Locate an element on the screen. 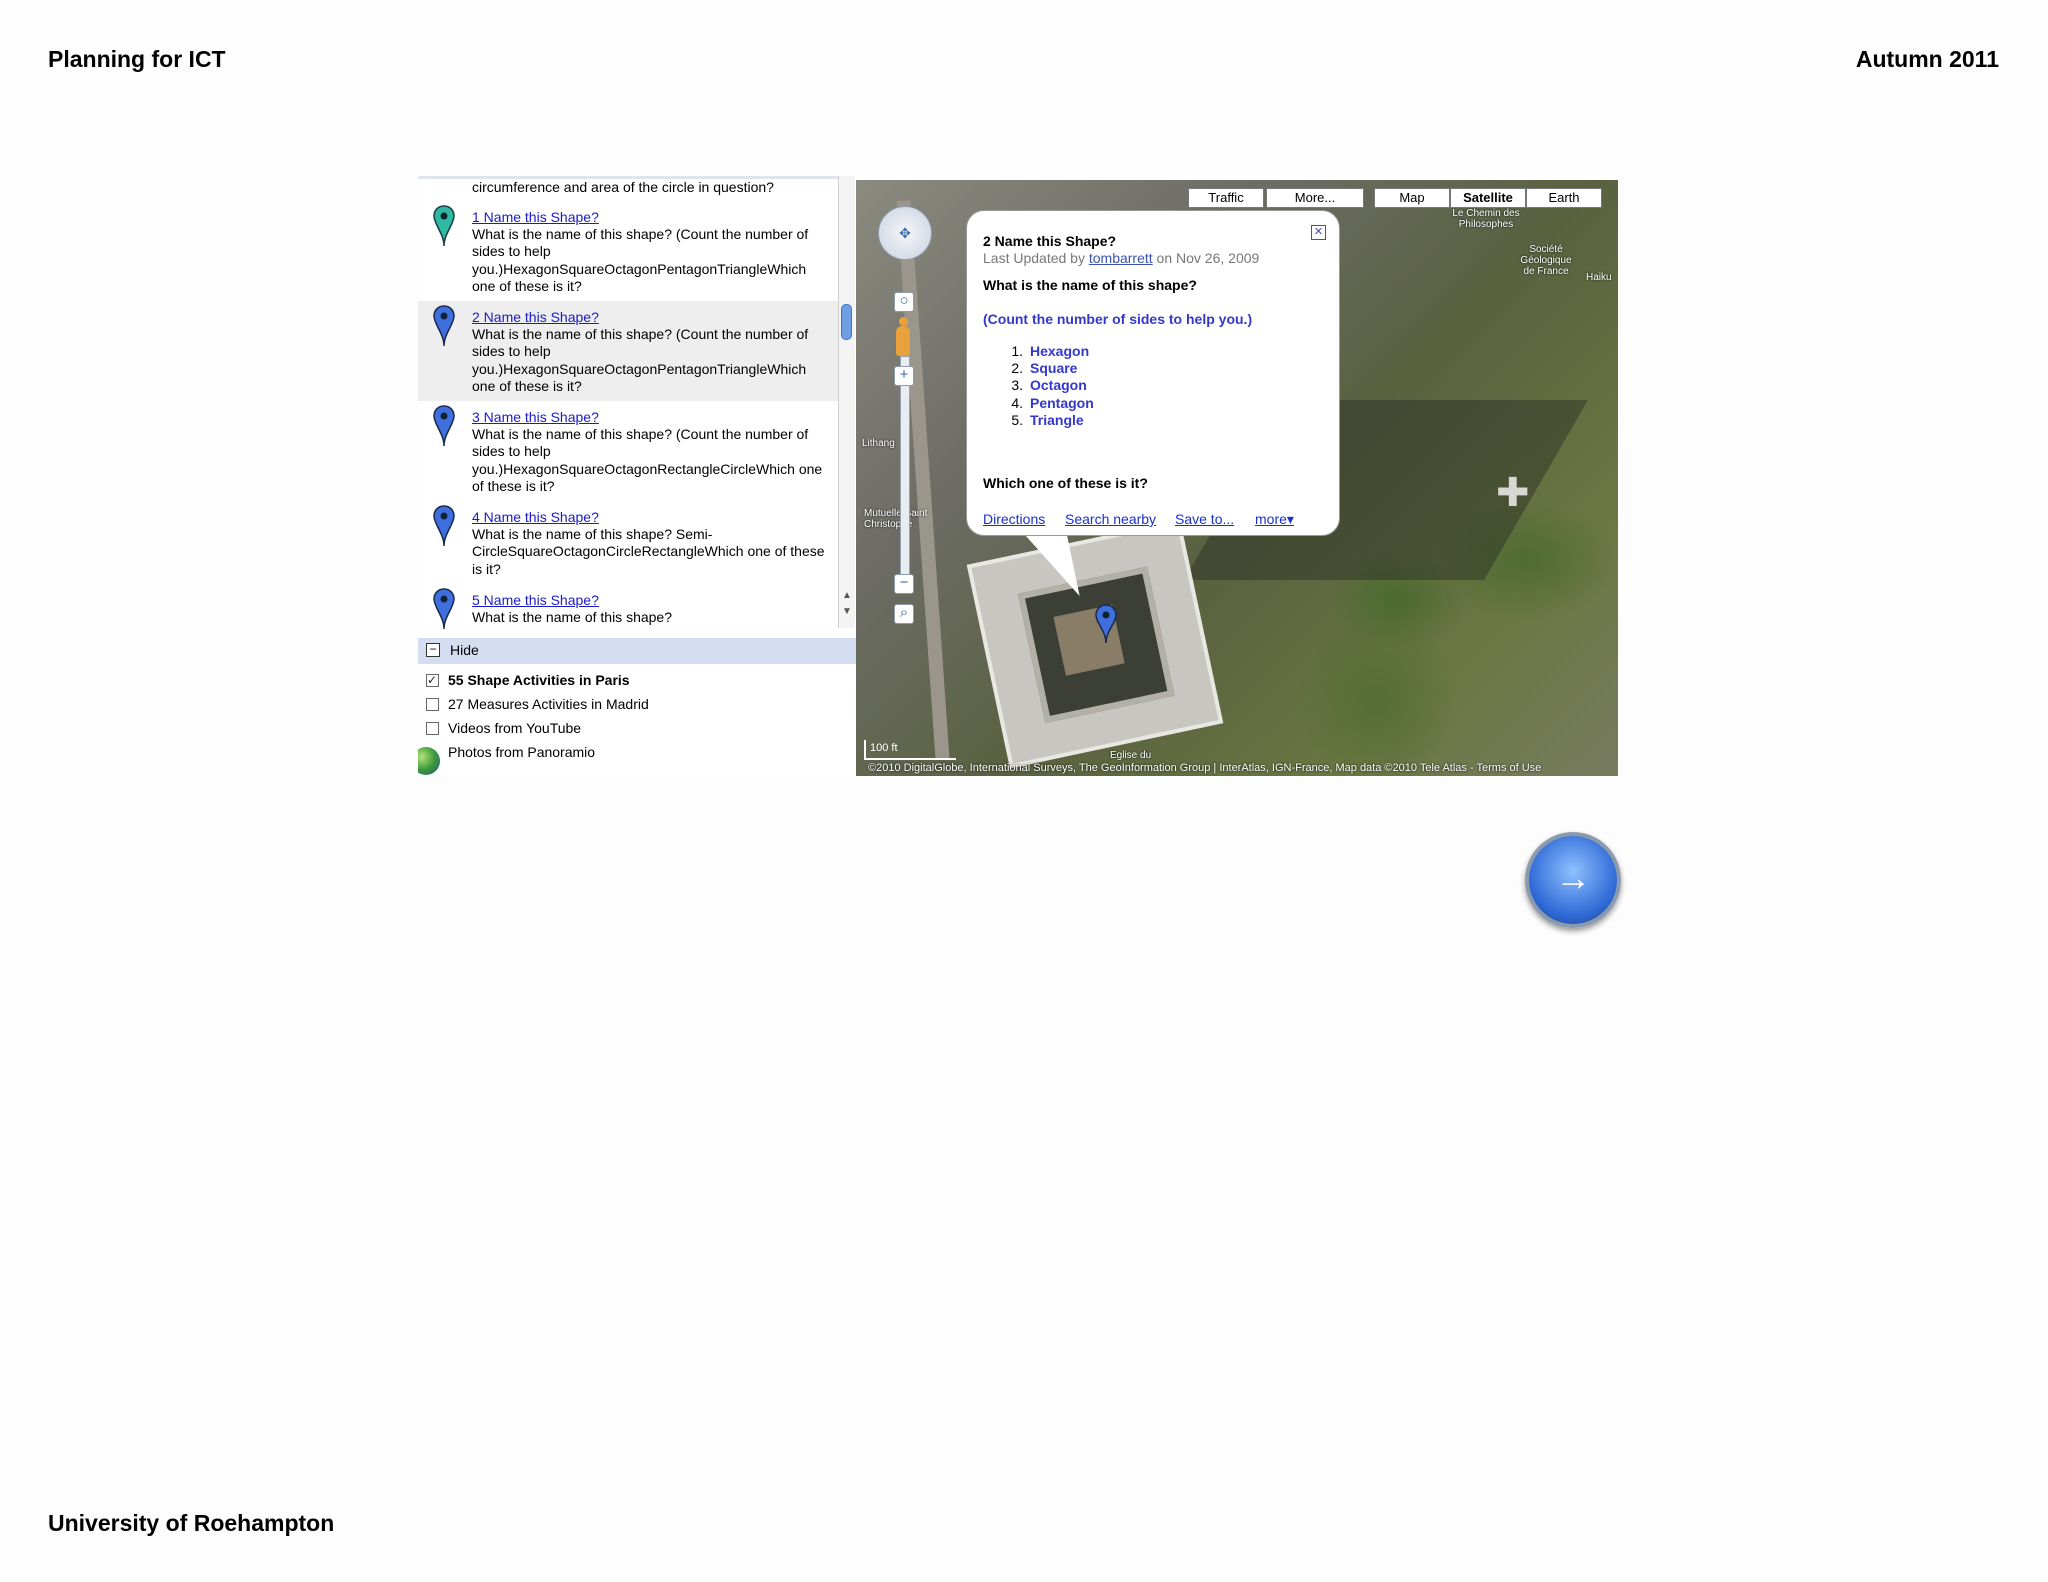 This screenshot has width=2048, height=1582. updated-suffix: on Nov 26, 2009 is located at coordinates (1206, 258).